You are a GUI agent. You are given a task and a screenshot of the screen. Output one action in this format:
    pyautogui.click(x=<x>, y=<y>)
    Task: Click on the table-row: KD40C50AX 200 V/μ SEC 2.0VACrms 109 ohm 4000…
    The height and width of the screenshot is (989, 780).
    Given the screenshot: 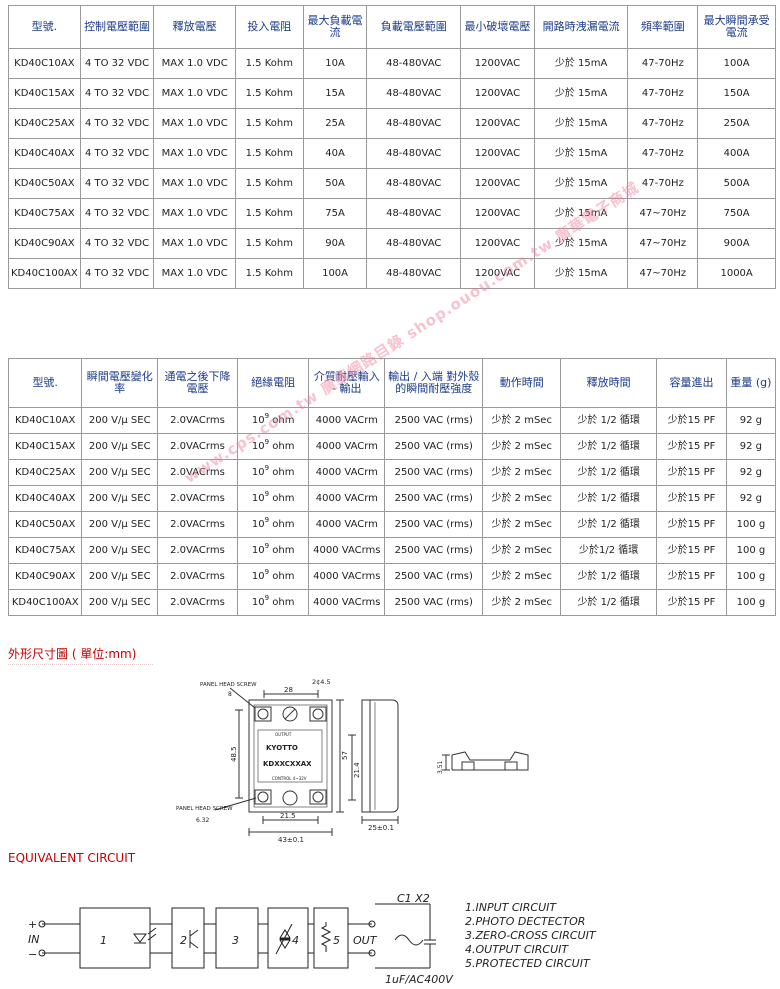 What is the action you would take?
    pyautogui.click(x=392, y=524)
    